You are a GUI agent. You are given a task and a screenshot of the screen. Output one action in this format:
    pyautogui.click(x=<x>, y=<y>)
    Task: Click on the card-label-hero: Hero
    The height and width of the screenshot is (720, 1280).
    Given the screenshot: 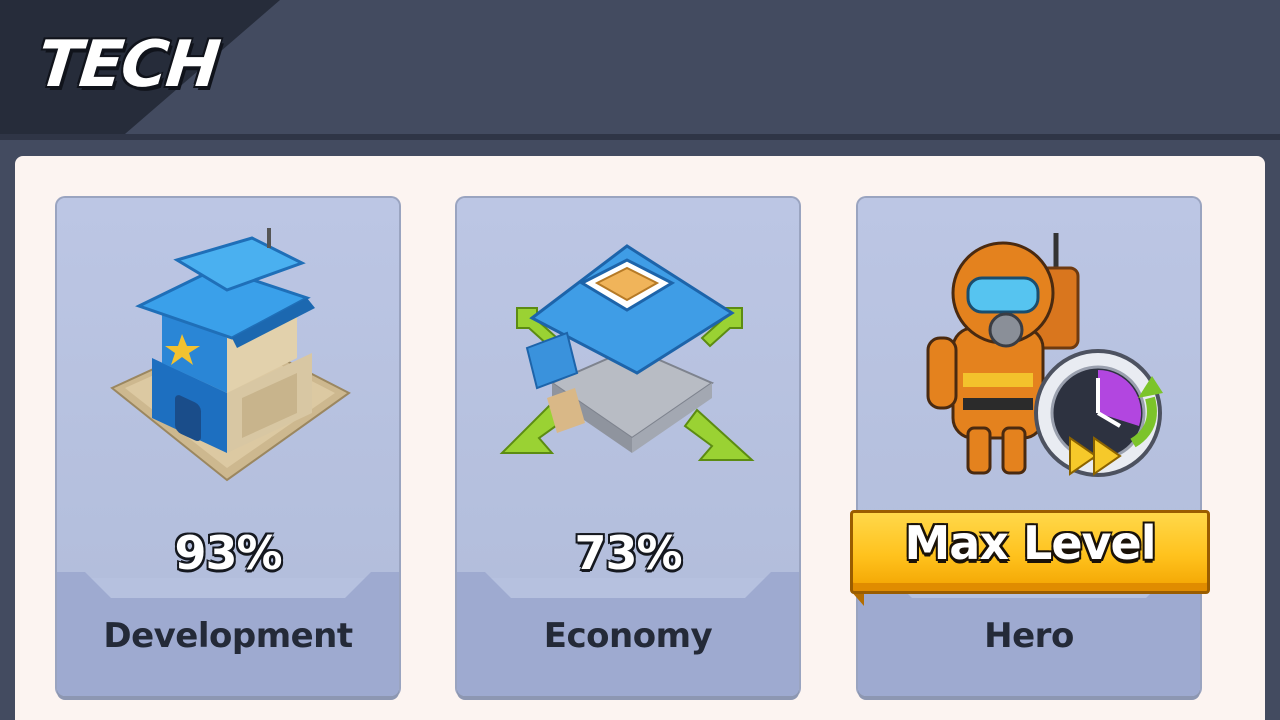 What is the action you would take?
    pyautogui.click(x=1029, y=636)
    